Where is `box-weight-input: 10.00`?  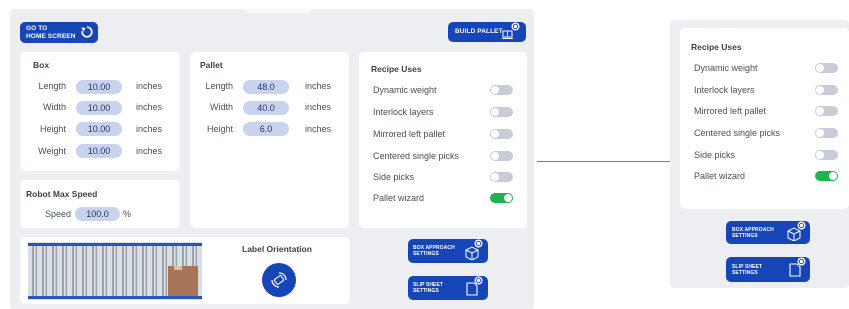 box-weight-input: 10.00 is located at coordinates (99, 151).